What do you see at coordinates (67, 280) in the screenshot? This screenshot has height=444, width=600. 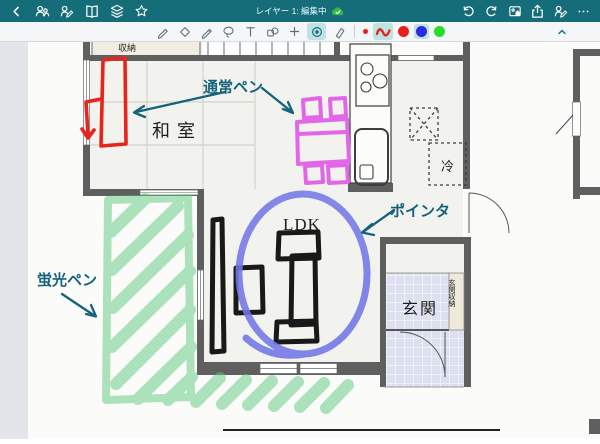 I see `highlighter-label: 蛍光ペン` at bounding box center [67, 280].